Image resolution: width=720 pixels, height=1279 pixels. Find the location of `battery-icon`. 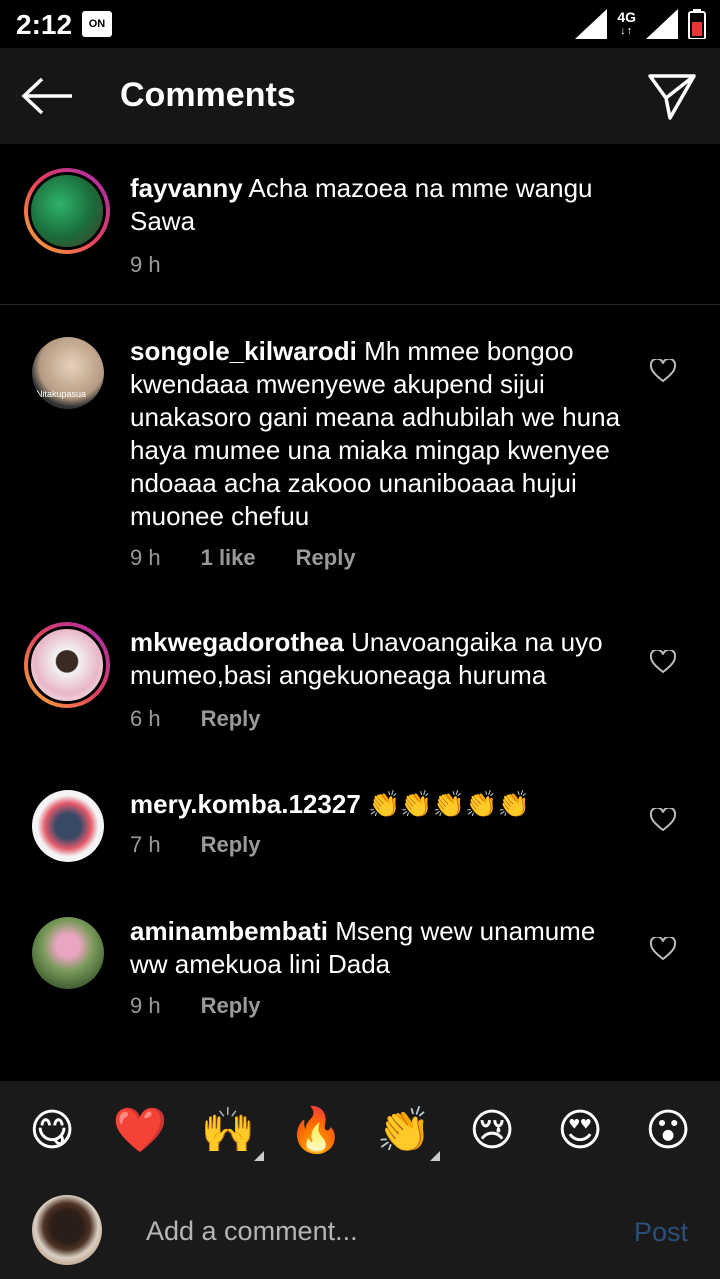

battery-icon is located at coordinates (697, 24).